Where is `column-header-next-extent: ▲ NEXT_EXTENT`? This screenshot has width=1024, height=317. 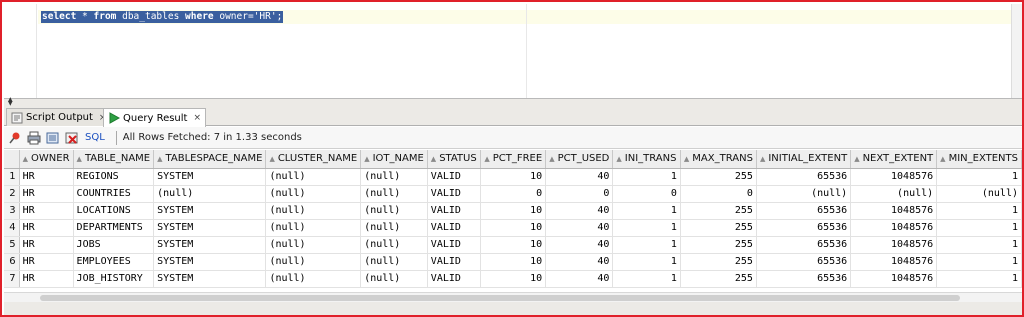 column-header-next-extent: ▲ NEXT_EXTENT is located at coordinates (894, 159).